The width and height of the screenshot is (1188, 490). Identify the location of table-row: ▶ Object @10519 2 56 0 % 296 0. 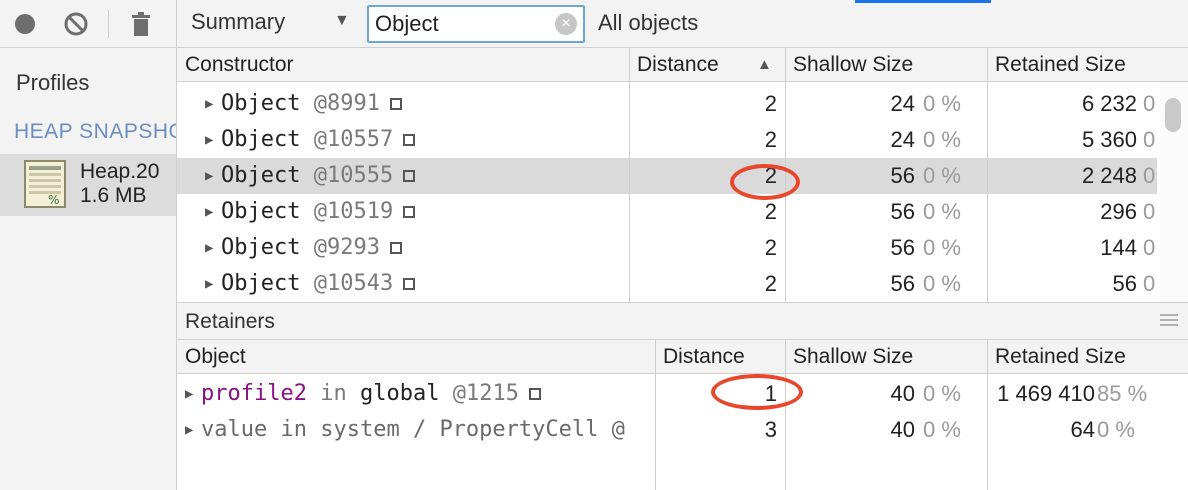
(667, 212).